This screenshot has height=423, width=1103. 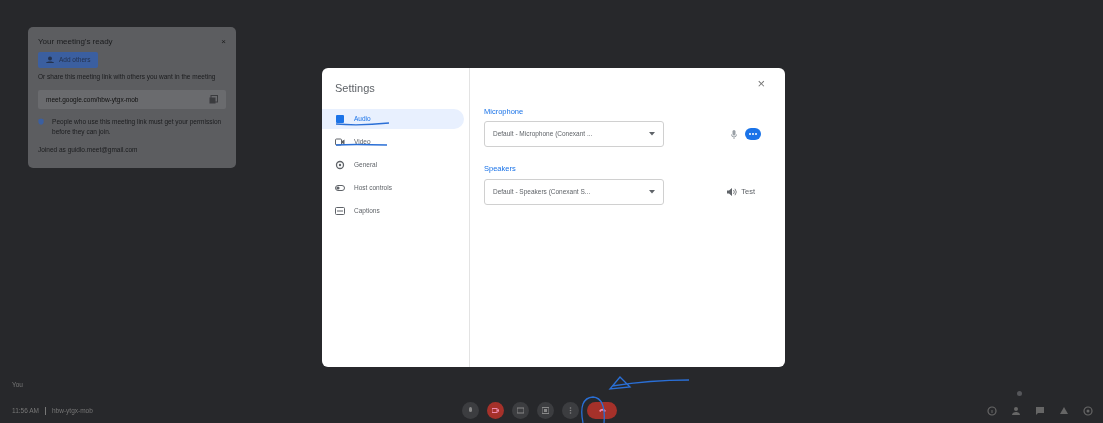 What do you see at coordinates (355, 88) in the screenshot?
I see `dialog-title: Settings` at bounding box center [355, 88].